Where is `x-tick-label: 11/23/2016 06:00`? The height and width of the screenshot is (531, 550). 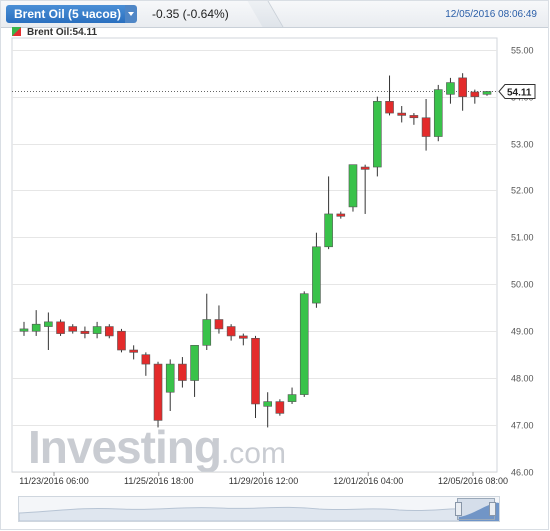 x-tick-label: 11/23/2016 06:00 is located at coordinates (53, 481).